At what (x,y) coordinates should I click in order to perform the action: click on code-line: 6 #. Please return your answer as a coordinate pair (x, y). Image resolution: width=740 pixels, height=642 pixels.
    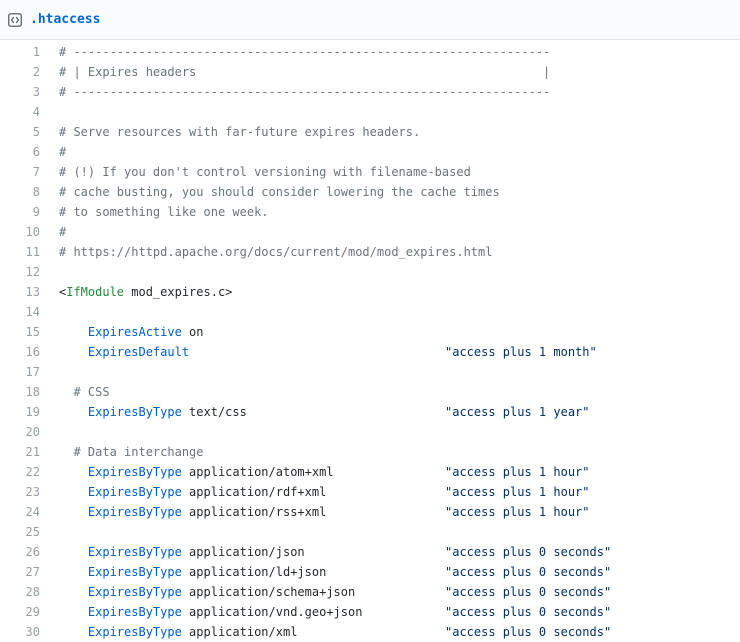
    Looking at the image, I should click on (370, 152).